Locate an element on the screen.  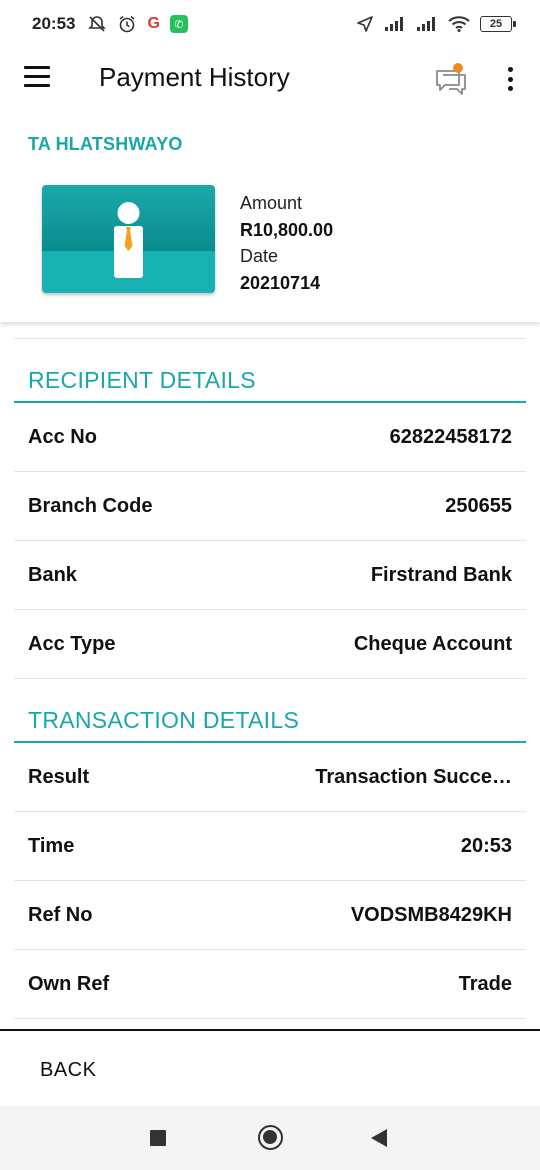
detail-label: Time is located at coordinates (51, 845).